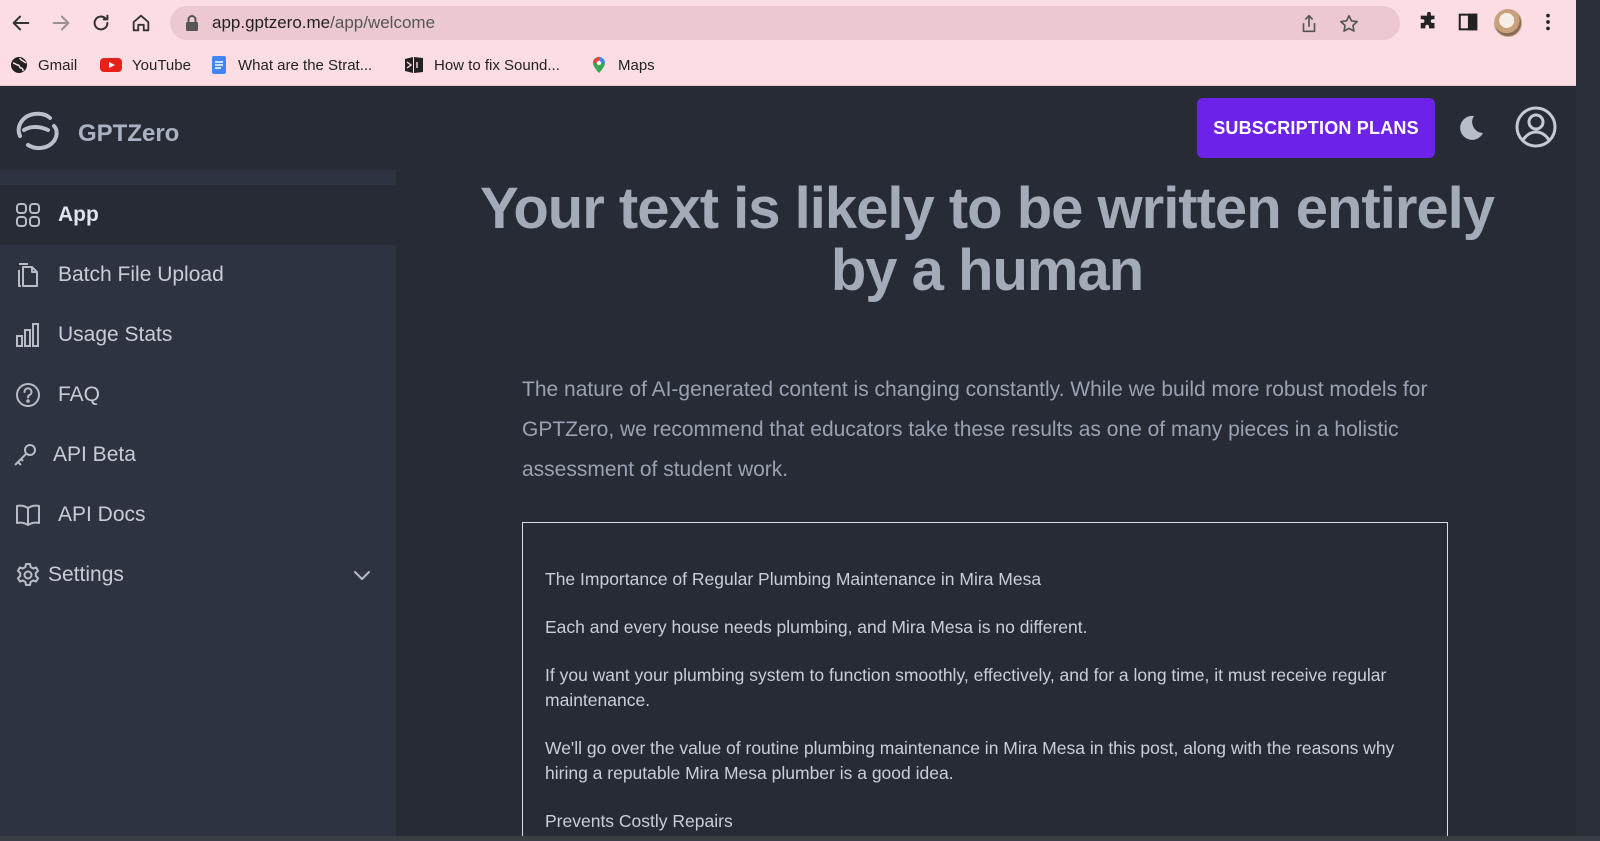 Image resolution: width=1600 pixels, height=841 pixels. What do you see at coordinates (61, 23) in the screenshot?
I see `forward-icon` at bounding box center [61, 23].